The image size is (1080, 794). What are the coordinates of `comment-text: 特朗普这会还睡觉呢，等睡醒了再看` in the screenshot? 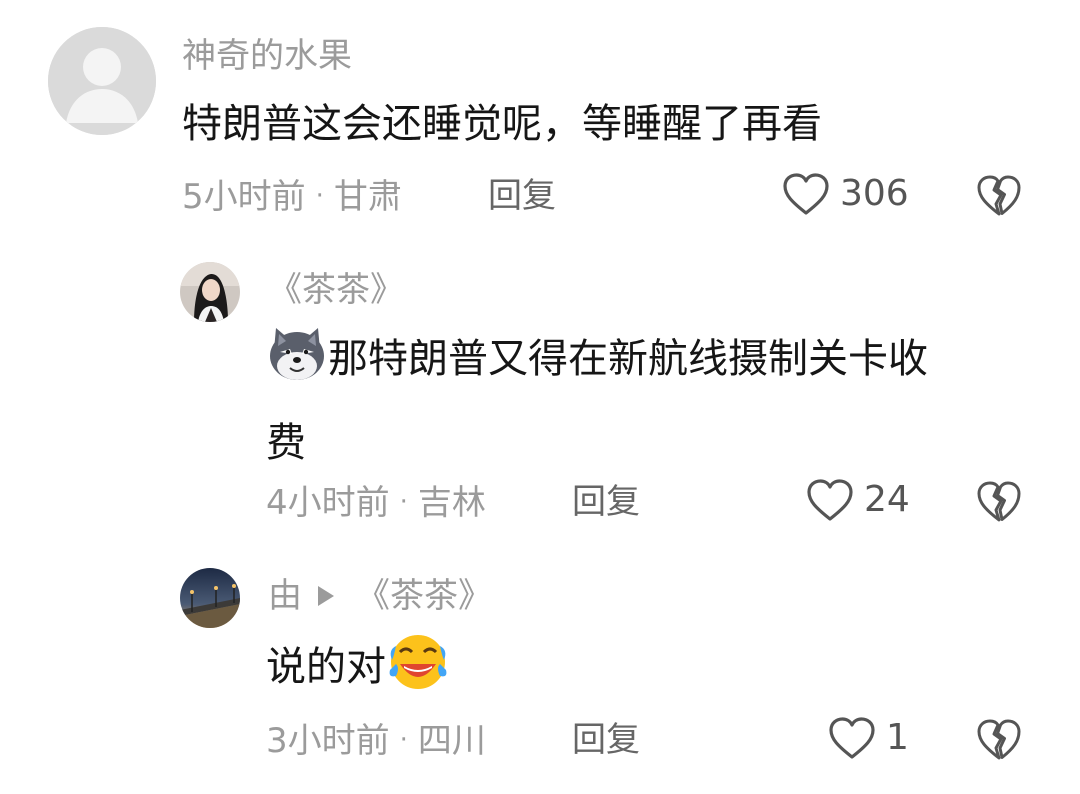 It's located at (502, 124).